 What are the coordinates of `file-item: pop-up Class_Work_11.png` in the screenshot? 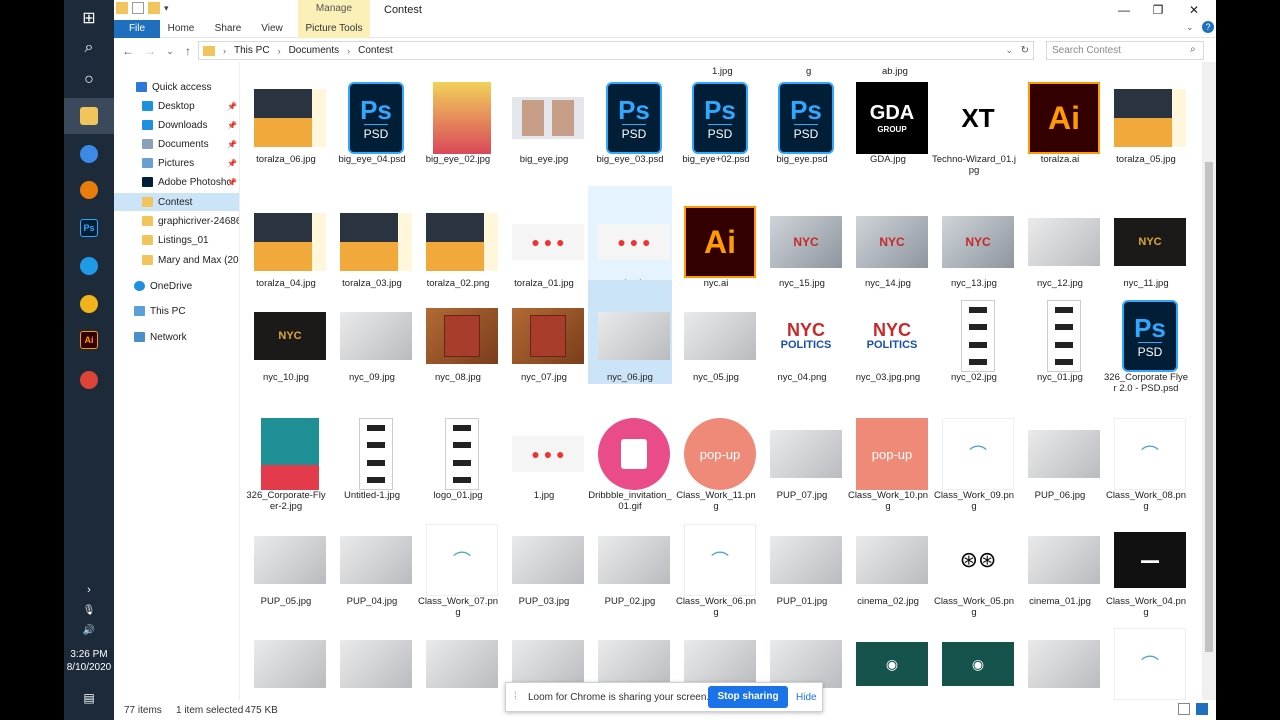 It's located at (716, 455).